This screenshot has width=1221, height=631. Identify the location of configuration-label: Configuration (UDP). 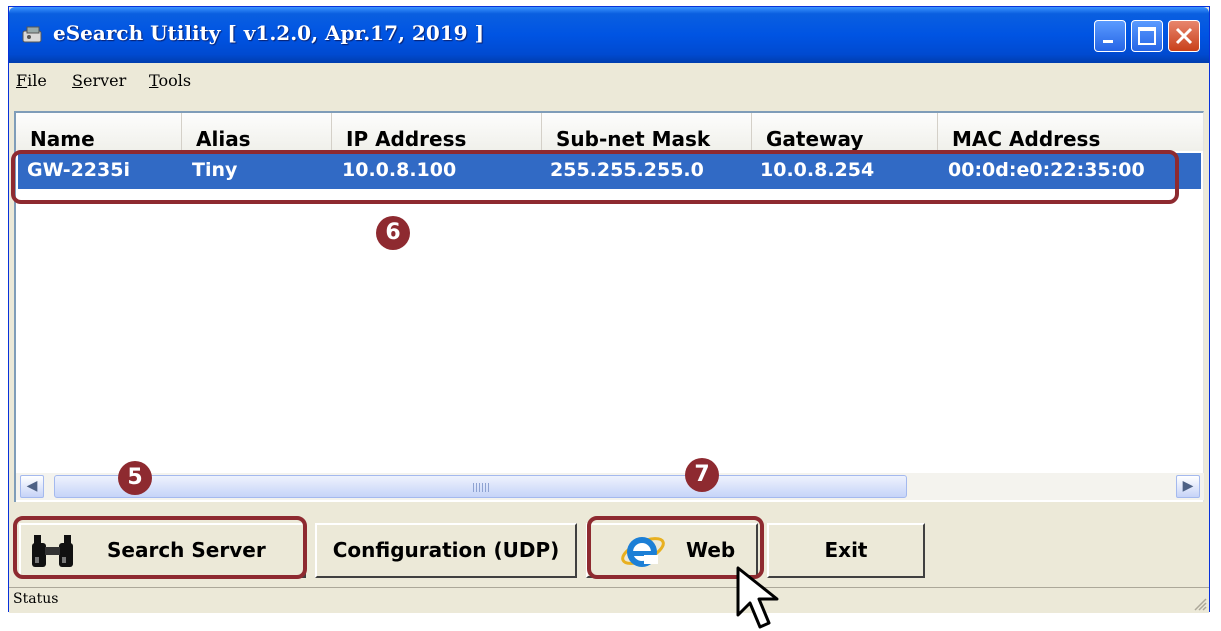
(446, 550).